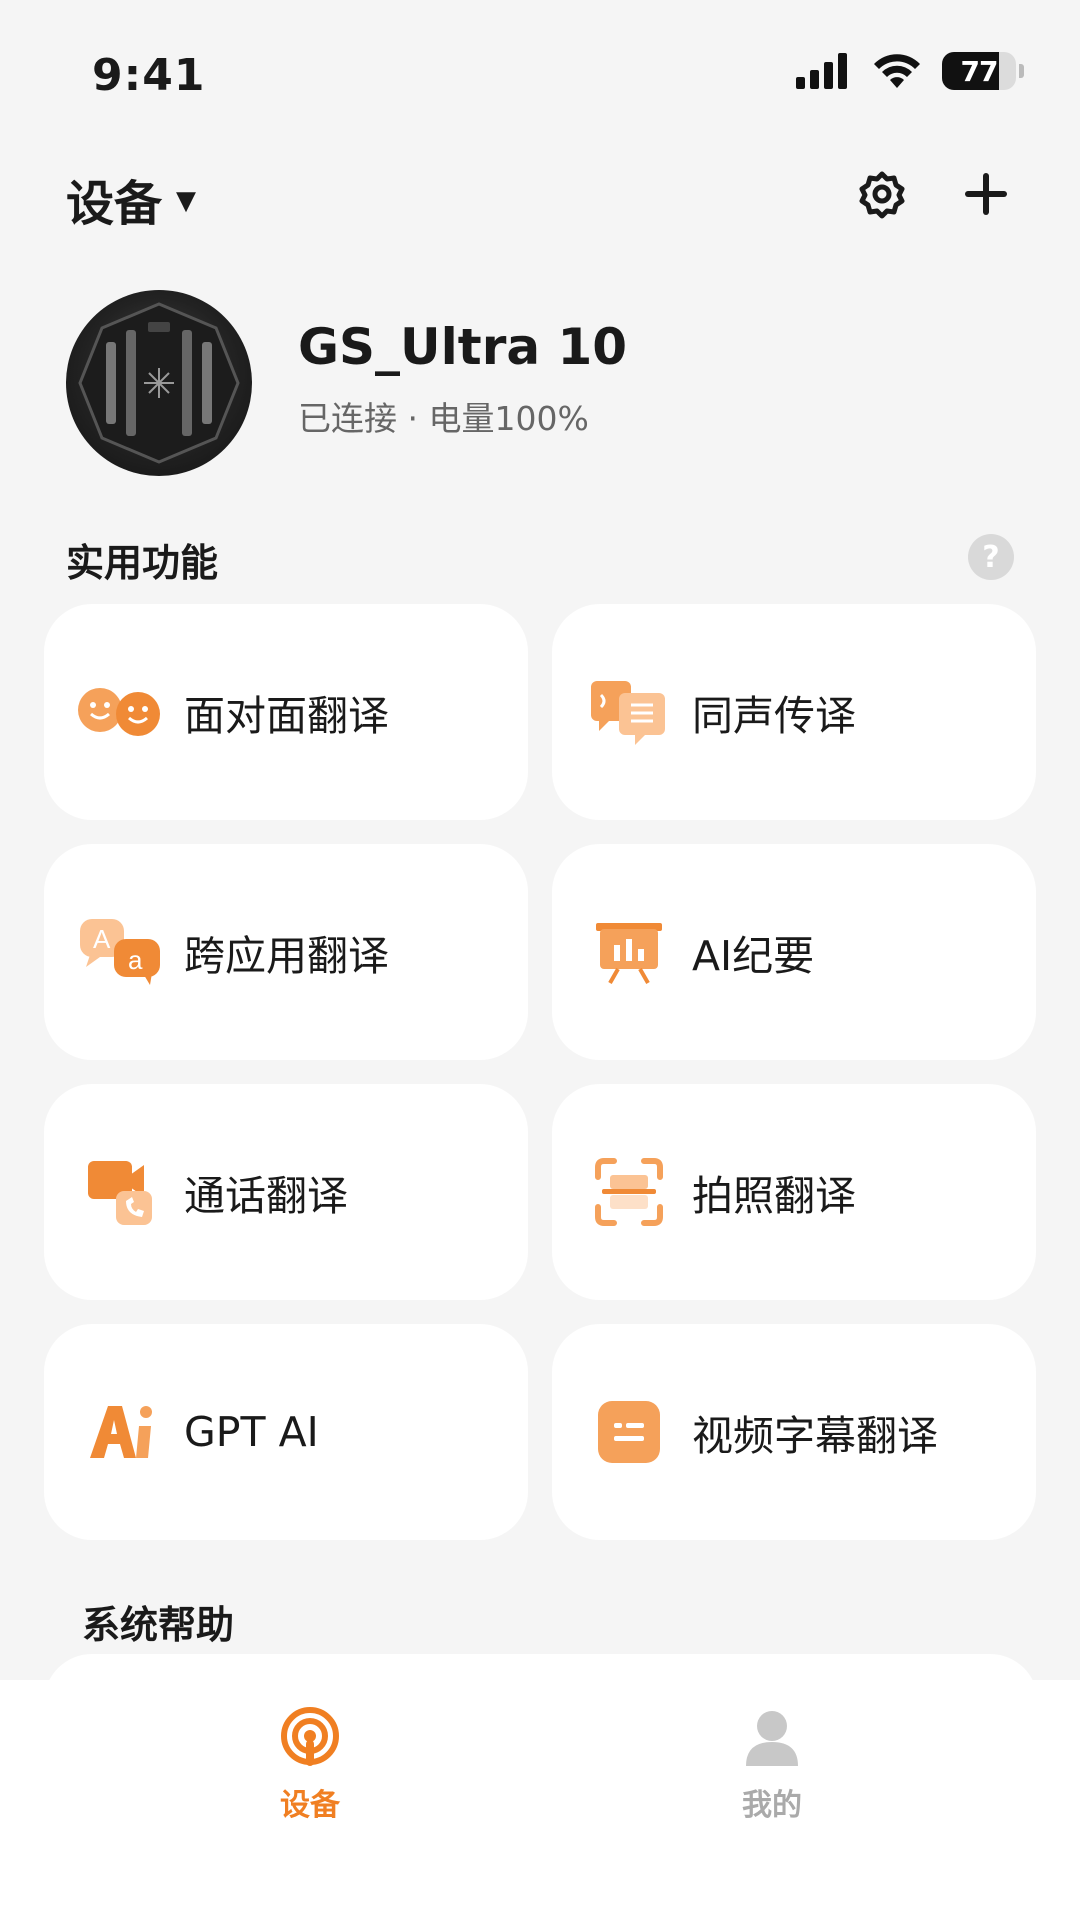  What do you see at coordinates (121, 952) in the screenshot?
I see `cross-app-icon: A a` at bounding box center [121, 952].